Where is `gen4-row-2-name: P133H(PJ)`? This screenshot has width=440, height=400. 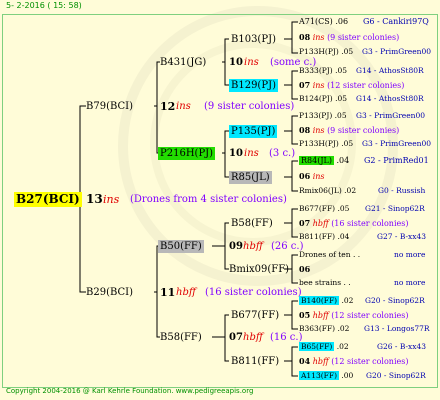 gen4-row-2-name: P133H(PJ) is located at coordinates (319, 51).